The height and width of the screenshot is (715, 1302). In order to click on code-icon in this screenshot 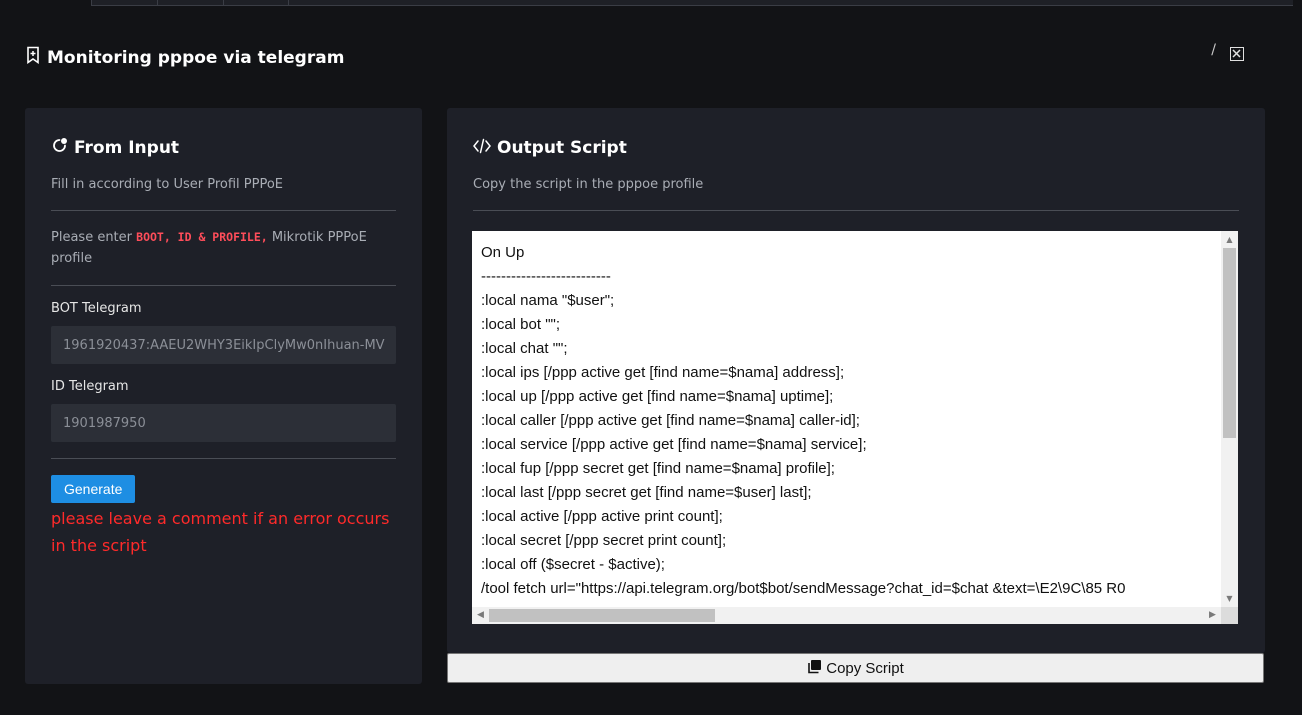, I will do `click(482, 148)`.